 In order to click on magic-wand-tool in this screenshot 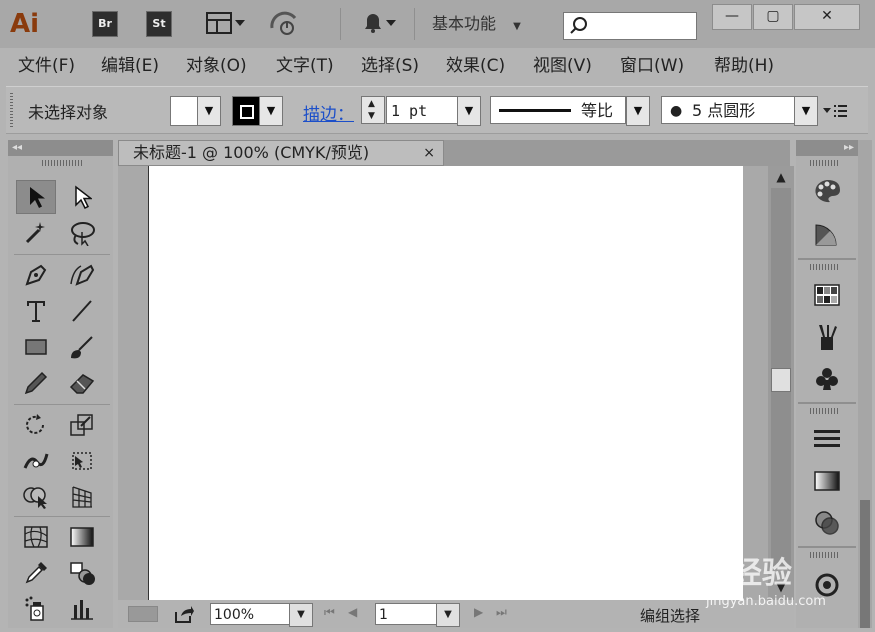, I will do `click(36, 233)`.